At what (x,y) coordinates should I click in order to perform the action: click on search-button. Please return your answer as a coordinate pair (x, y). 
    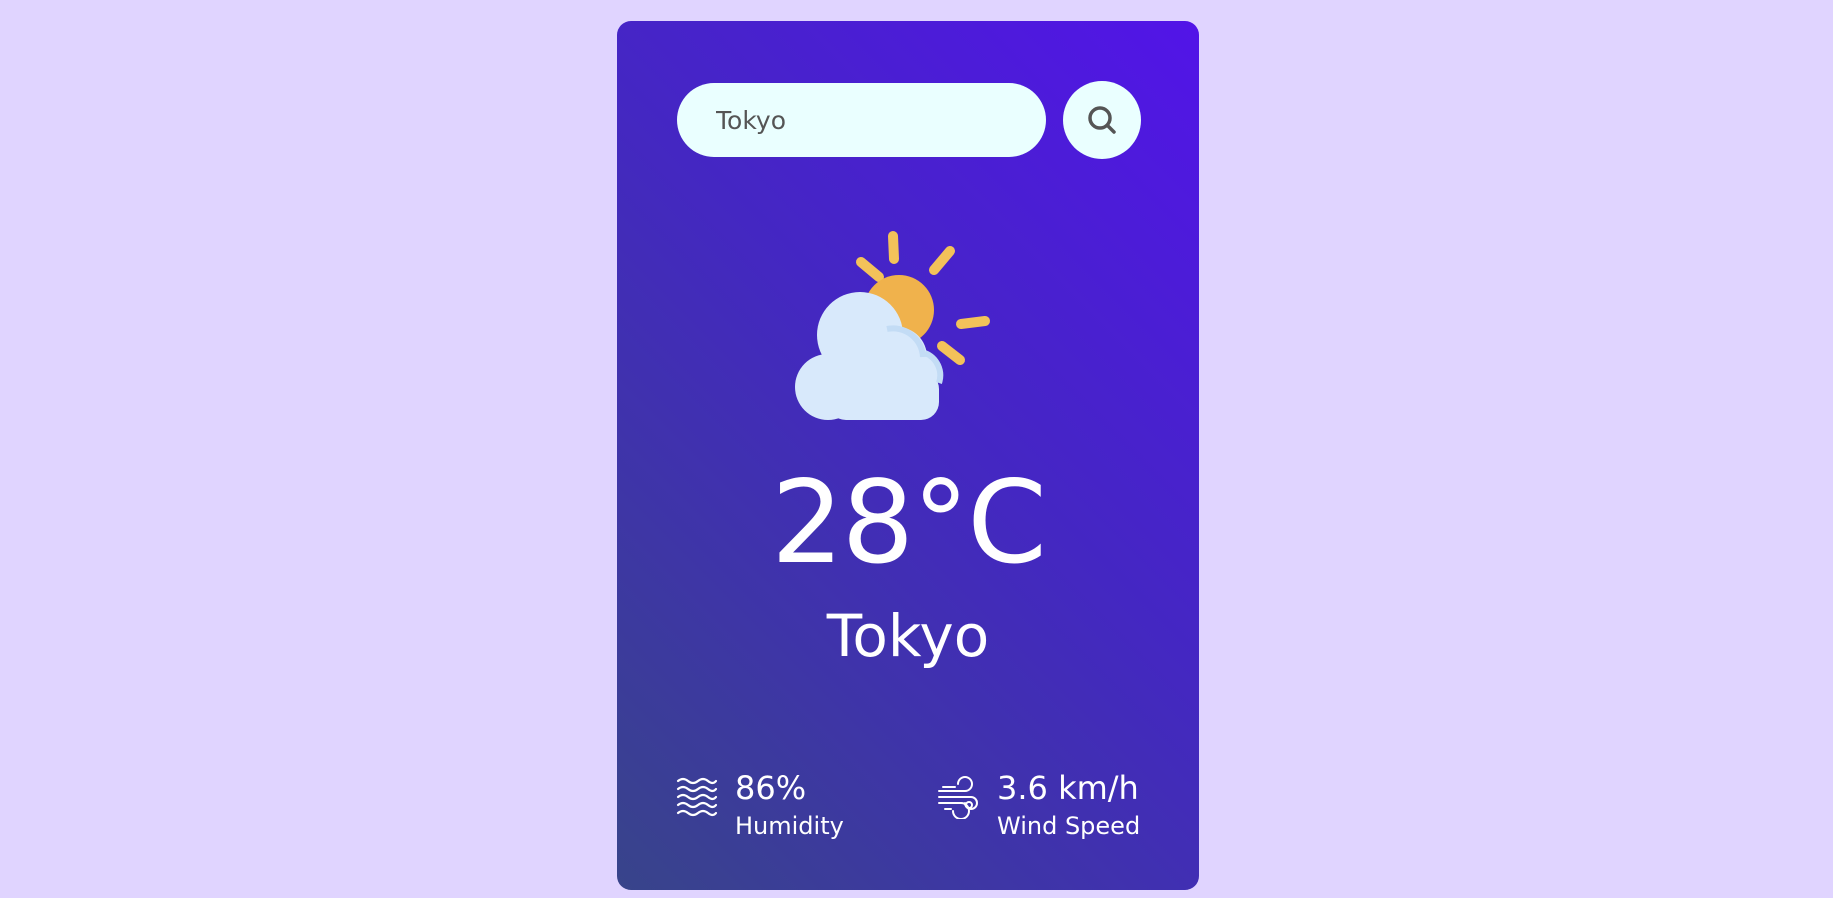
    Looking at the image, I should click on (1102, 120).